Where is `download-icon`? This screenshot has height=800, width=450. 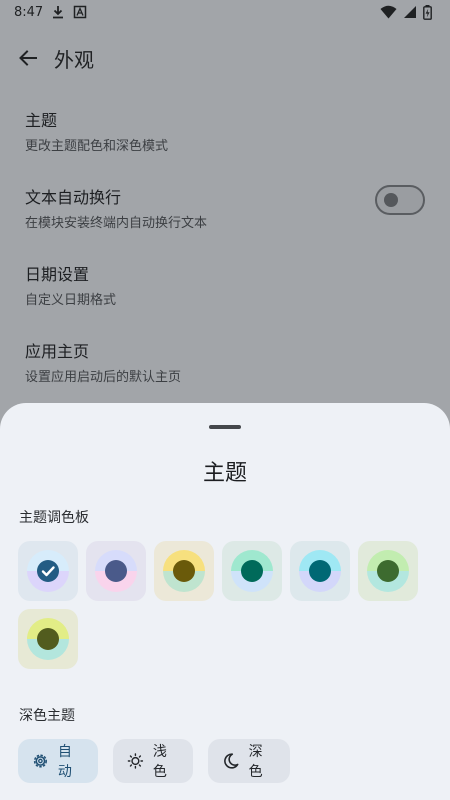
download-icon is located at coordinates (58, 12).